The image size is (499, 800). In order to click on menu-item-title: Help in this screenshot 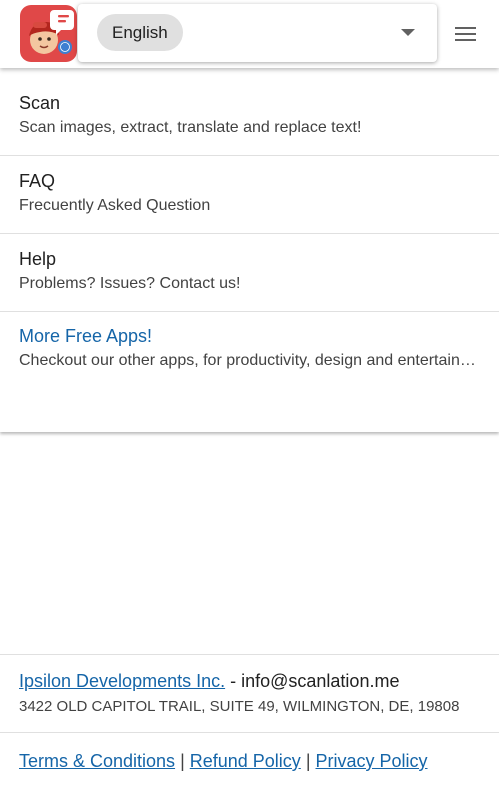, I will do `click(38, 259)`.